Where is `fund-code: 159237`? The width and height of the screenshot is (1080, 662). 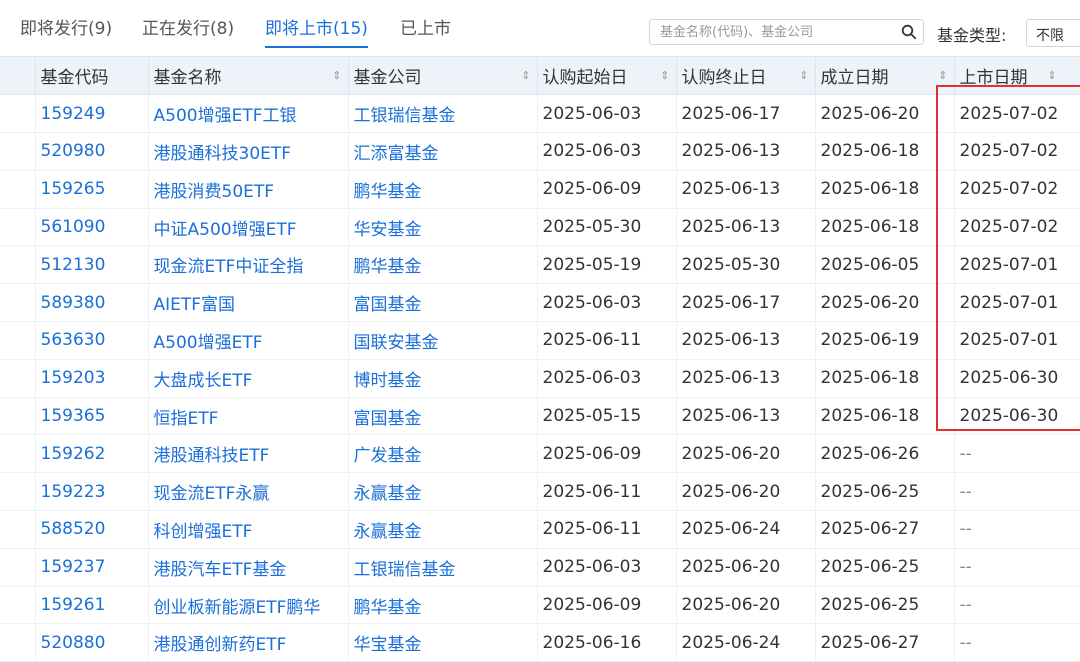 fund-code: 159237 is located at coordinates (73, 567).